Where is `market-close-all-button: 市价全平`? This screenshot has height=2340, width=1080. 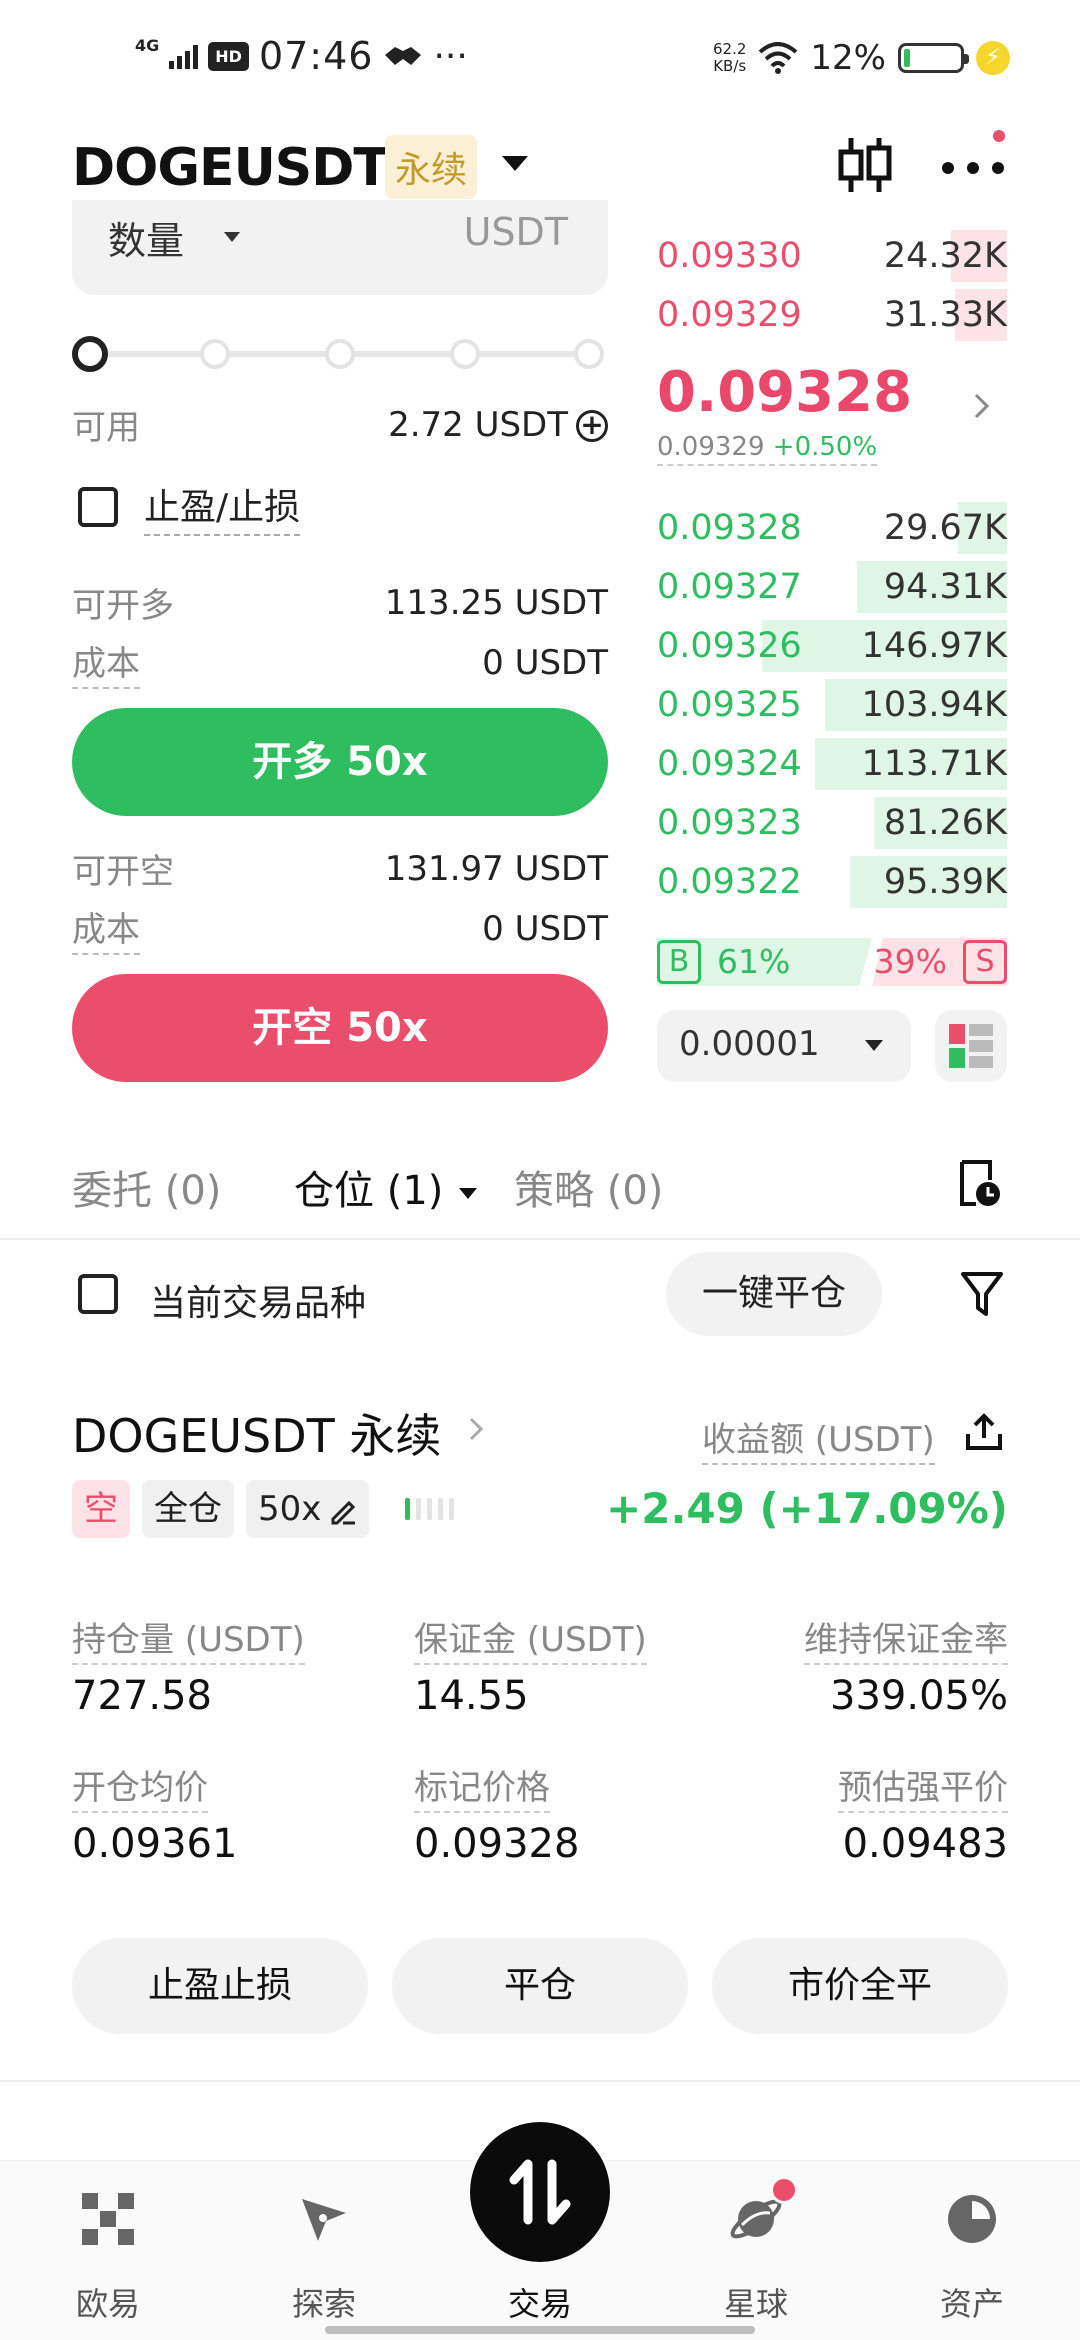 market-close-all-button: 市价全平 is located at coordinates (860, 1986).